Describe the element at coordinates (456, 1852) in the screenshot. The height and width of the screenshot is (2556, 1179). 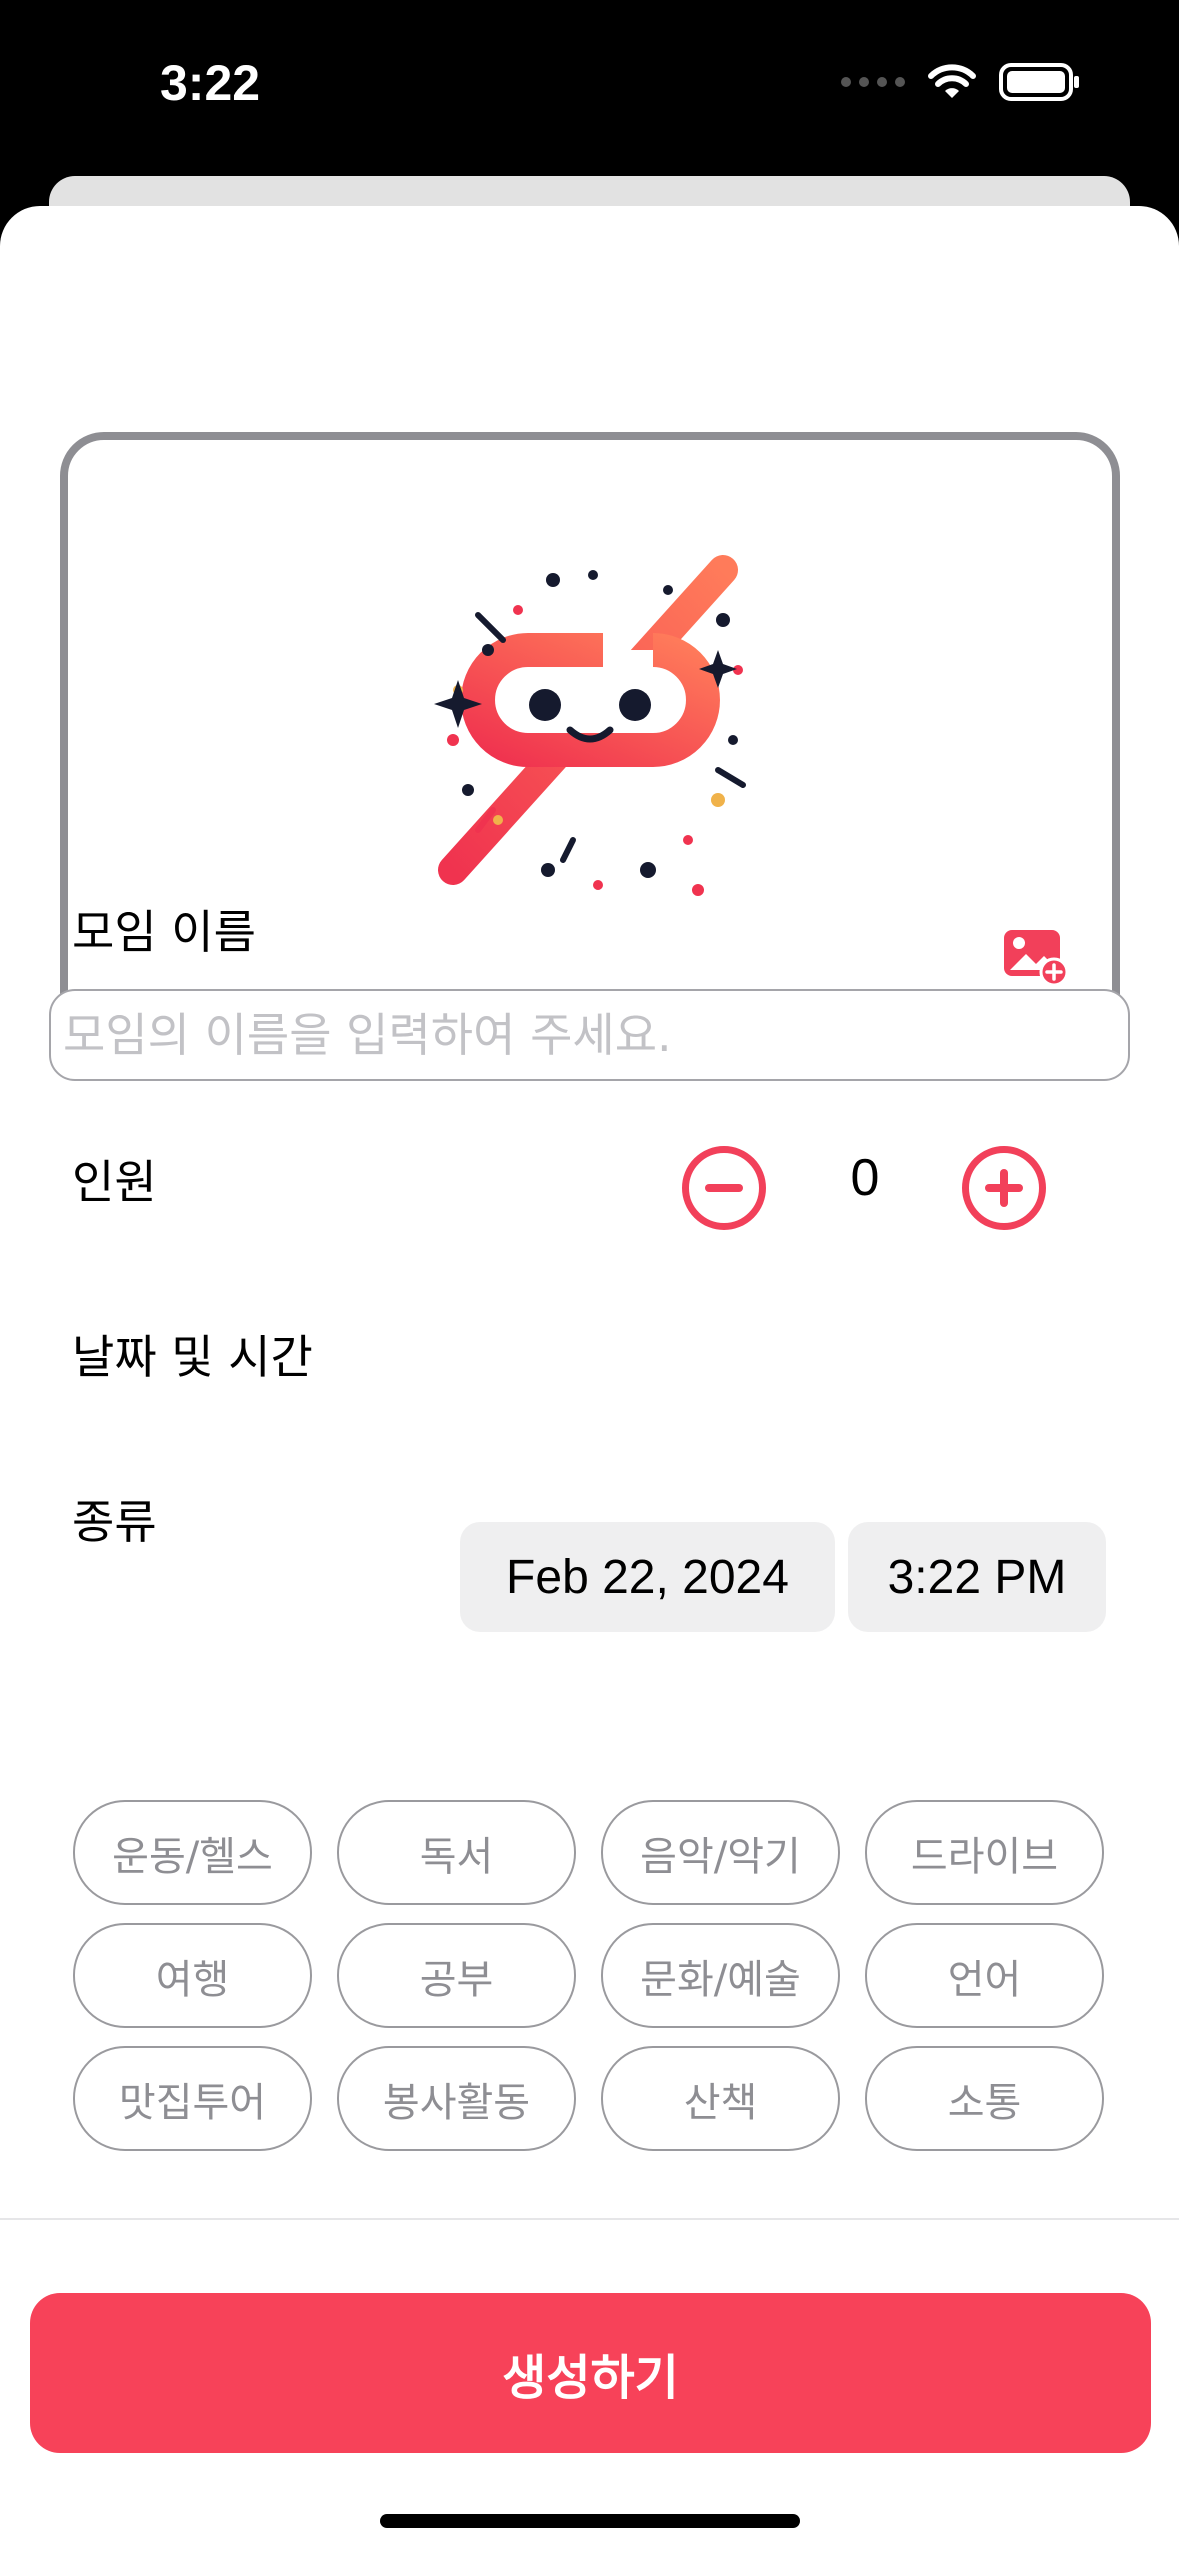
I see `category-chip: 독서` at that location.